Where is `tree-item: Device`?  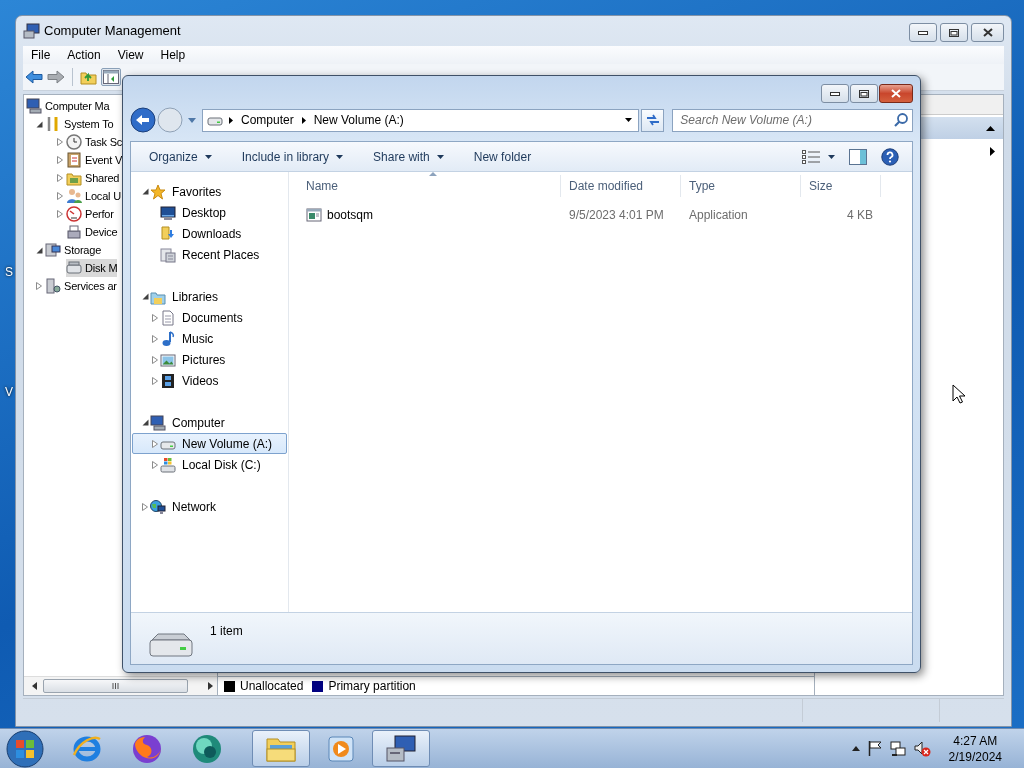 tree-item: Device is located at coordinates (92, 232).